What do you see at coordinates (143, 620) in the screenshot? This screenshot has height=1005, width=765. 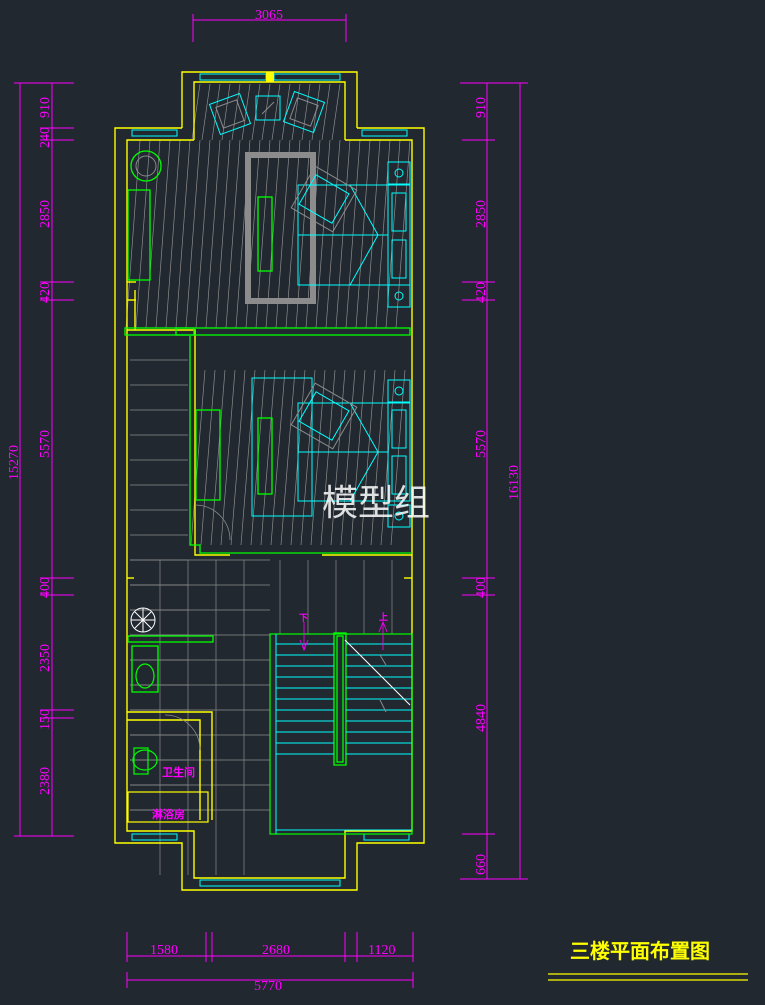 I see `potted-plant` at bounding box center [143, 620].